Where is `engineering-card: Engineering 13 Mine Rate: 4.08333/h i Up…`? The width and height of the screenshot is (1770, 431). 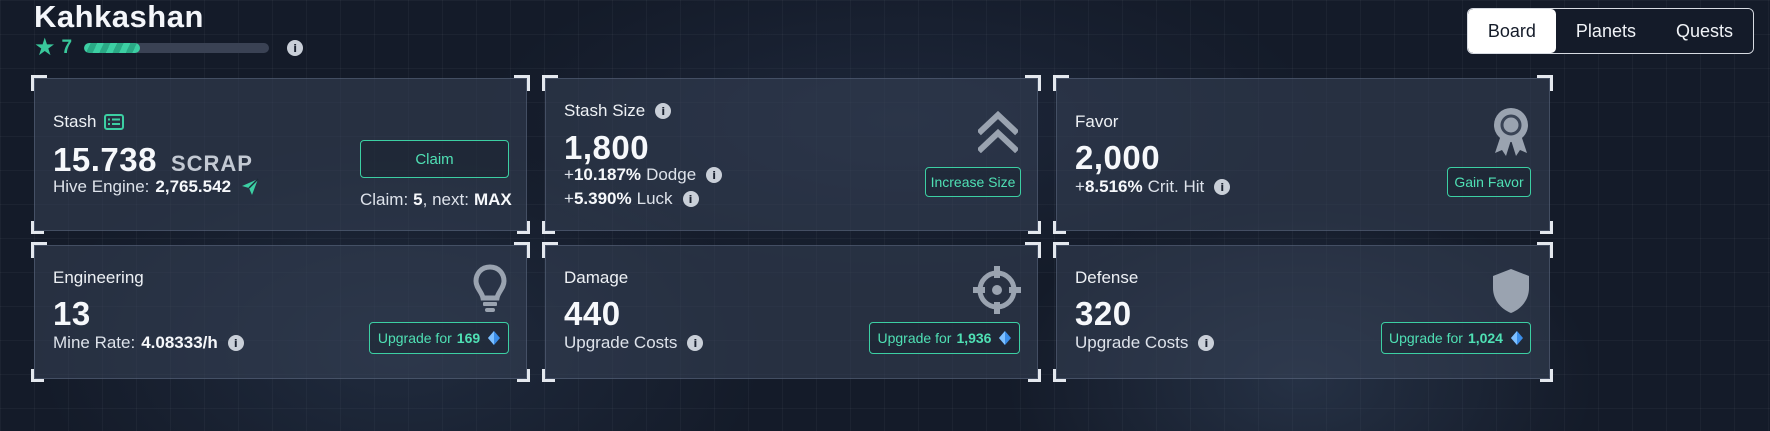
engineering-card: Engineering 13 Mine Rate: 4.08333/h i Up… is located at coordinates (280, 312).